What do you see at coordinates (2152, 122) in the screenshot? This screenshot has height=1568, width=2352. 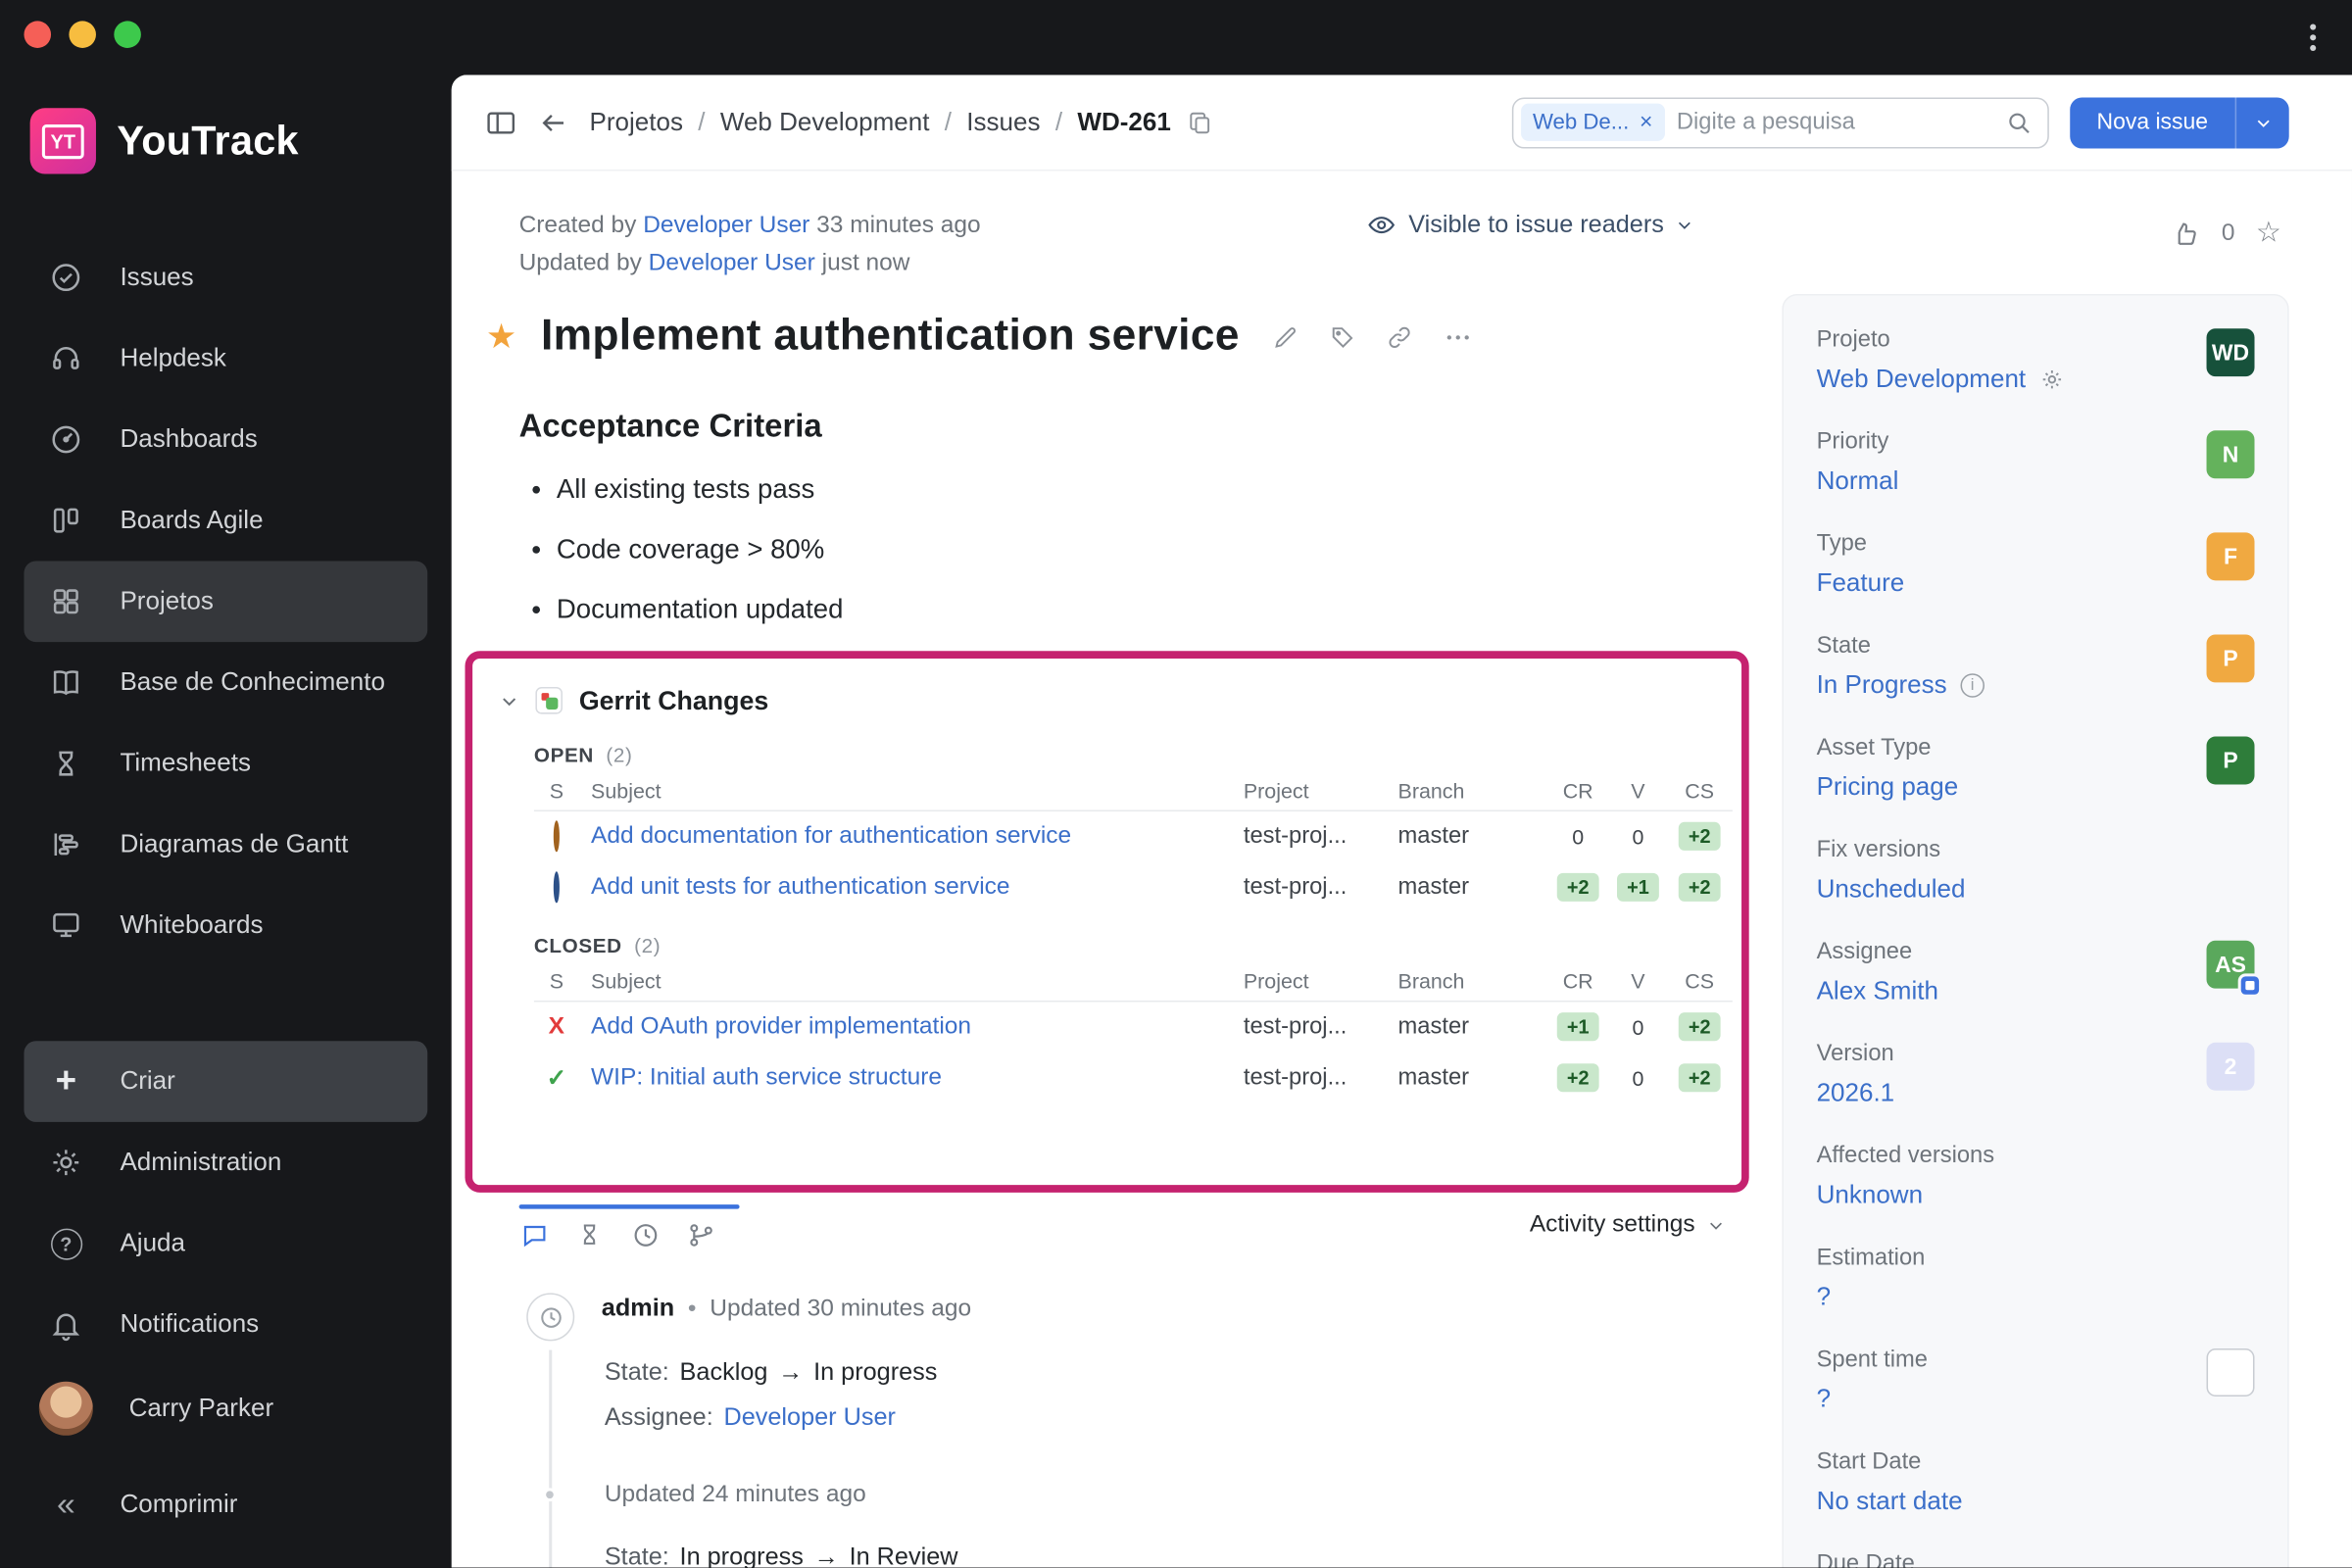 I see `new-issue-button: Nova issue` at bounding box center [2152, 122].